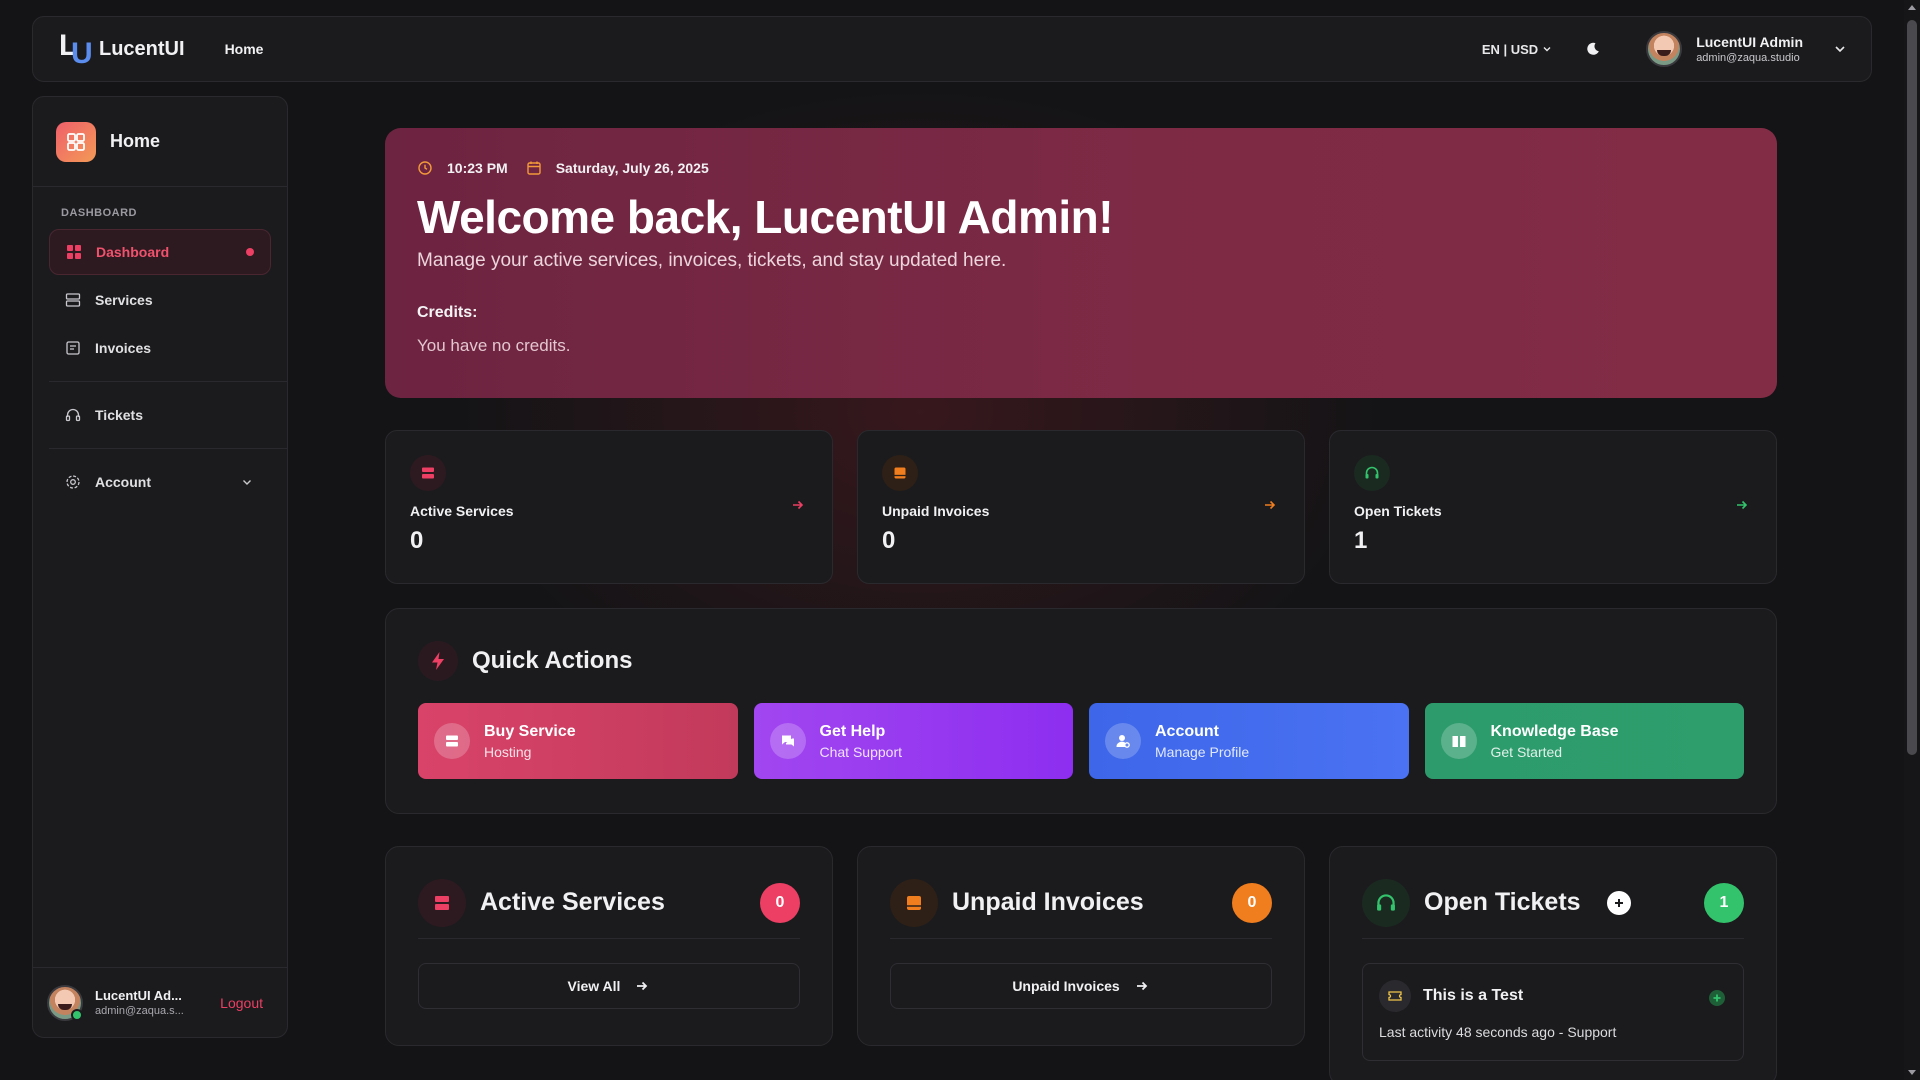 The width and height of the screenshot is (1920, 1080). What do you see at coordinates (244, 49) in the screenshot?
I see `nav-home-link: Home` at bounding box center [244, 49].